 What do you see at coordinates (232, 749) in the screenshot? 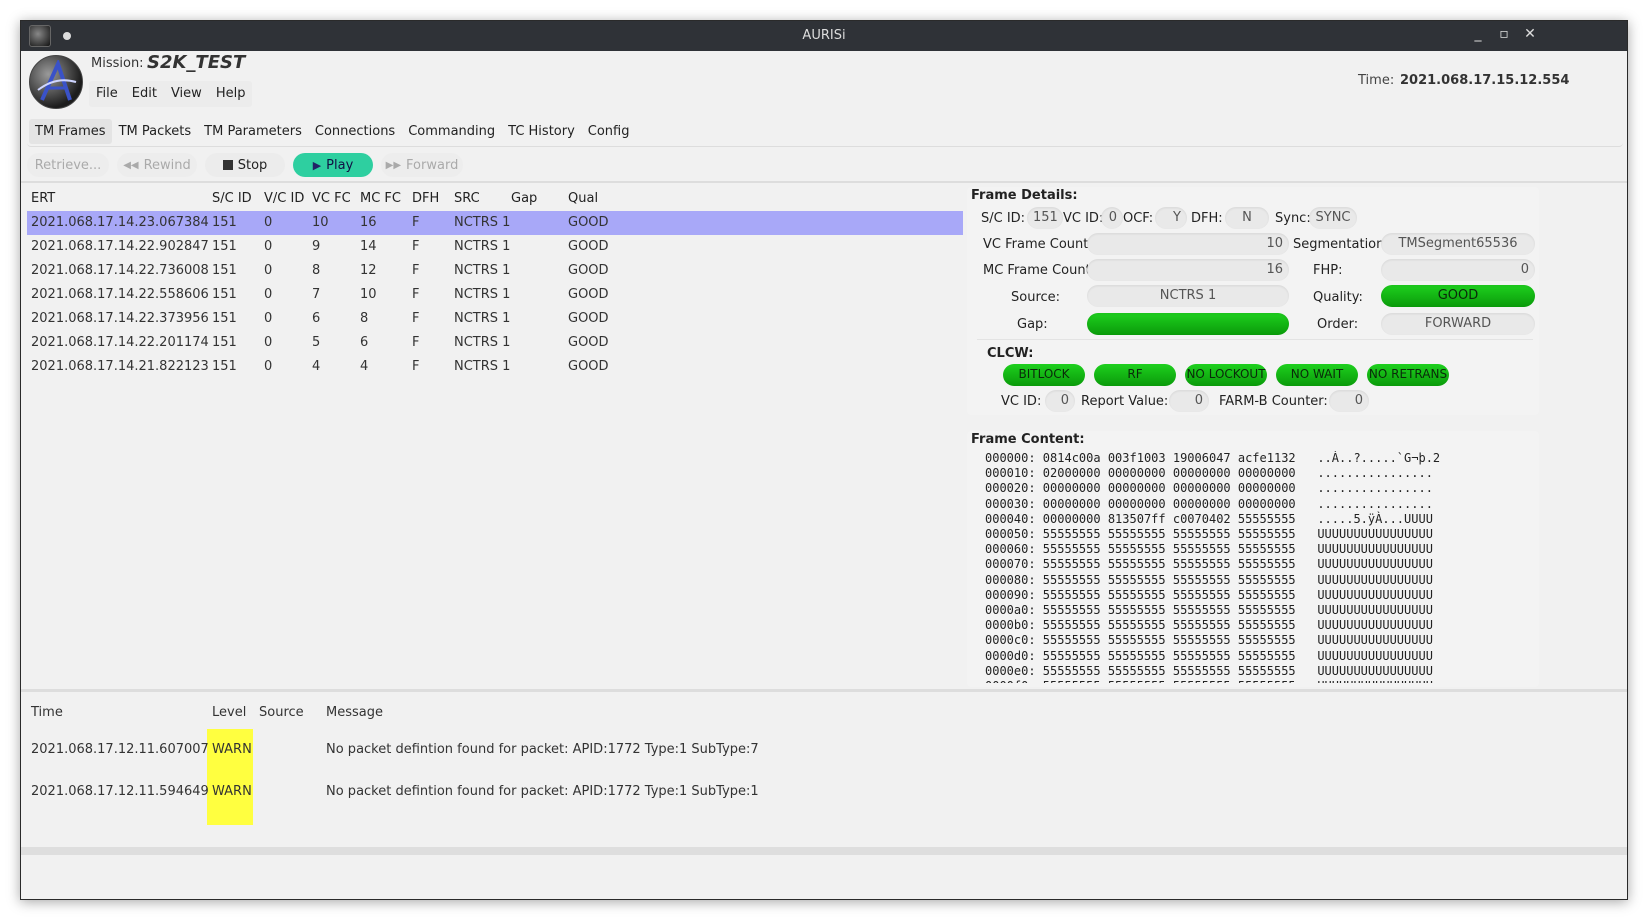
I see `cell-log-level: WARN` at bounding box center [232, 749].